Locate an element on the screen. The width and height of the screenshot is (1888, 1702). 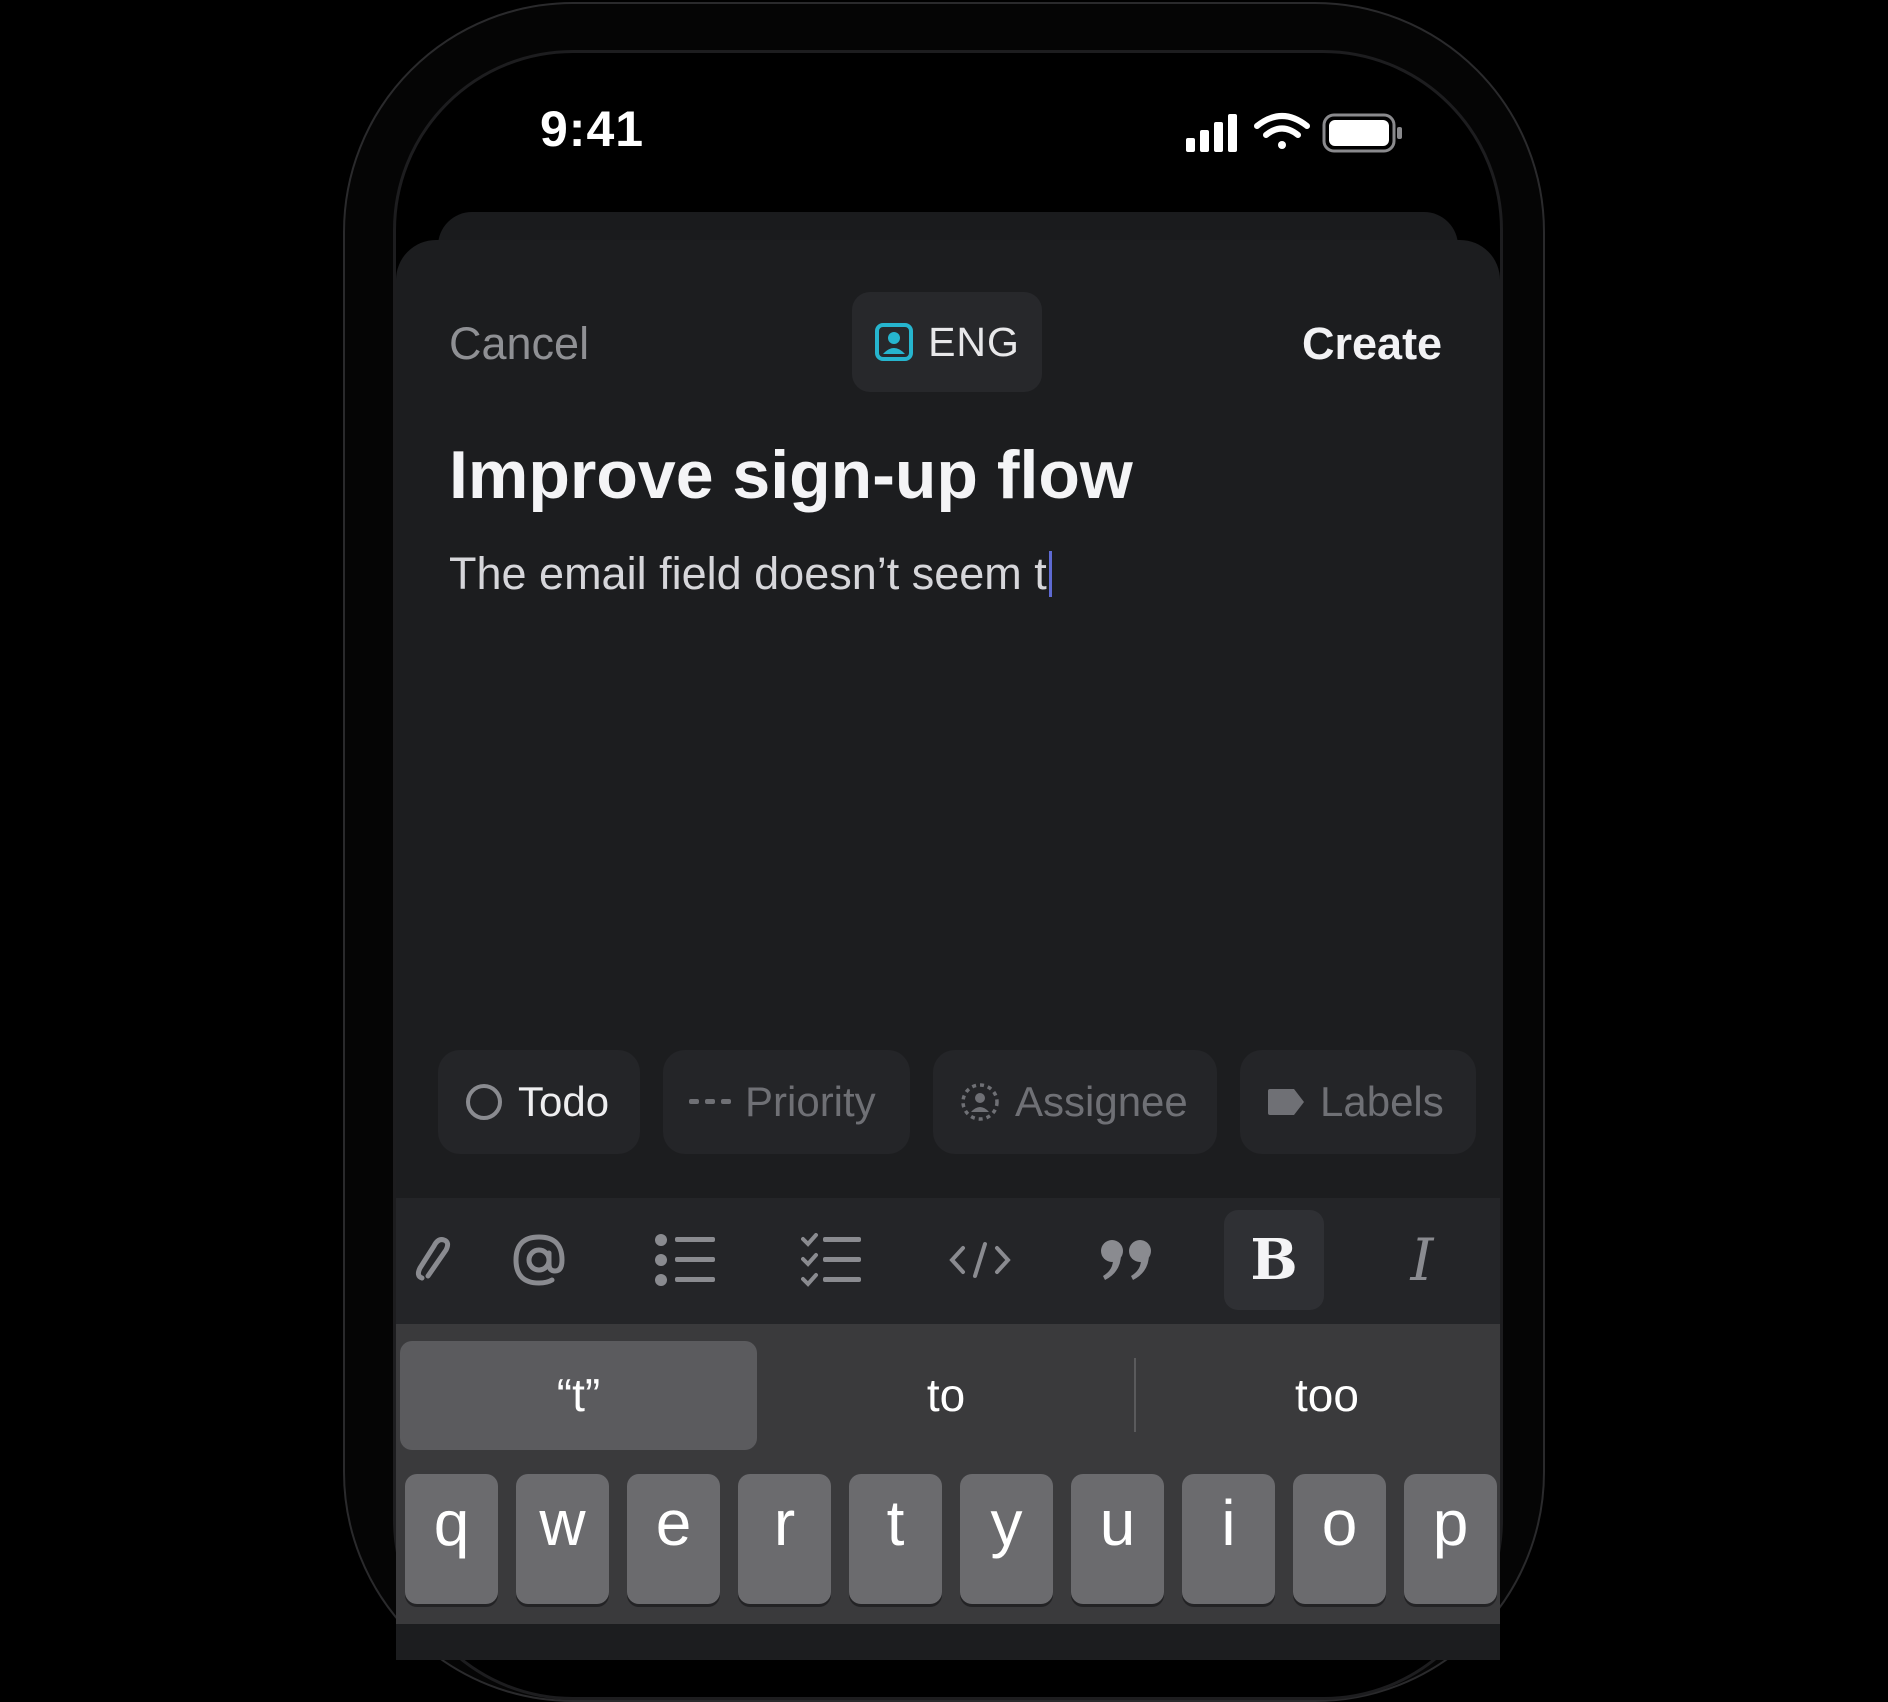
battery-icon is located at coordinates (1362, 133).